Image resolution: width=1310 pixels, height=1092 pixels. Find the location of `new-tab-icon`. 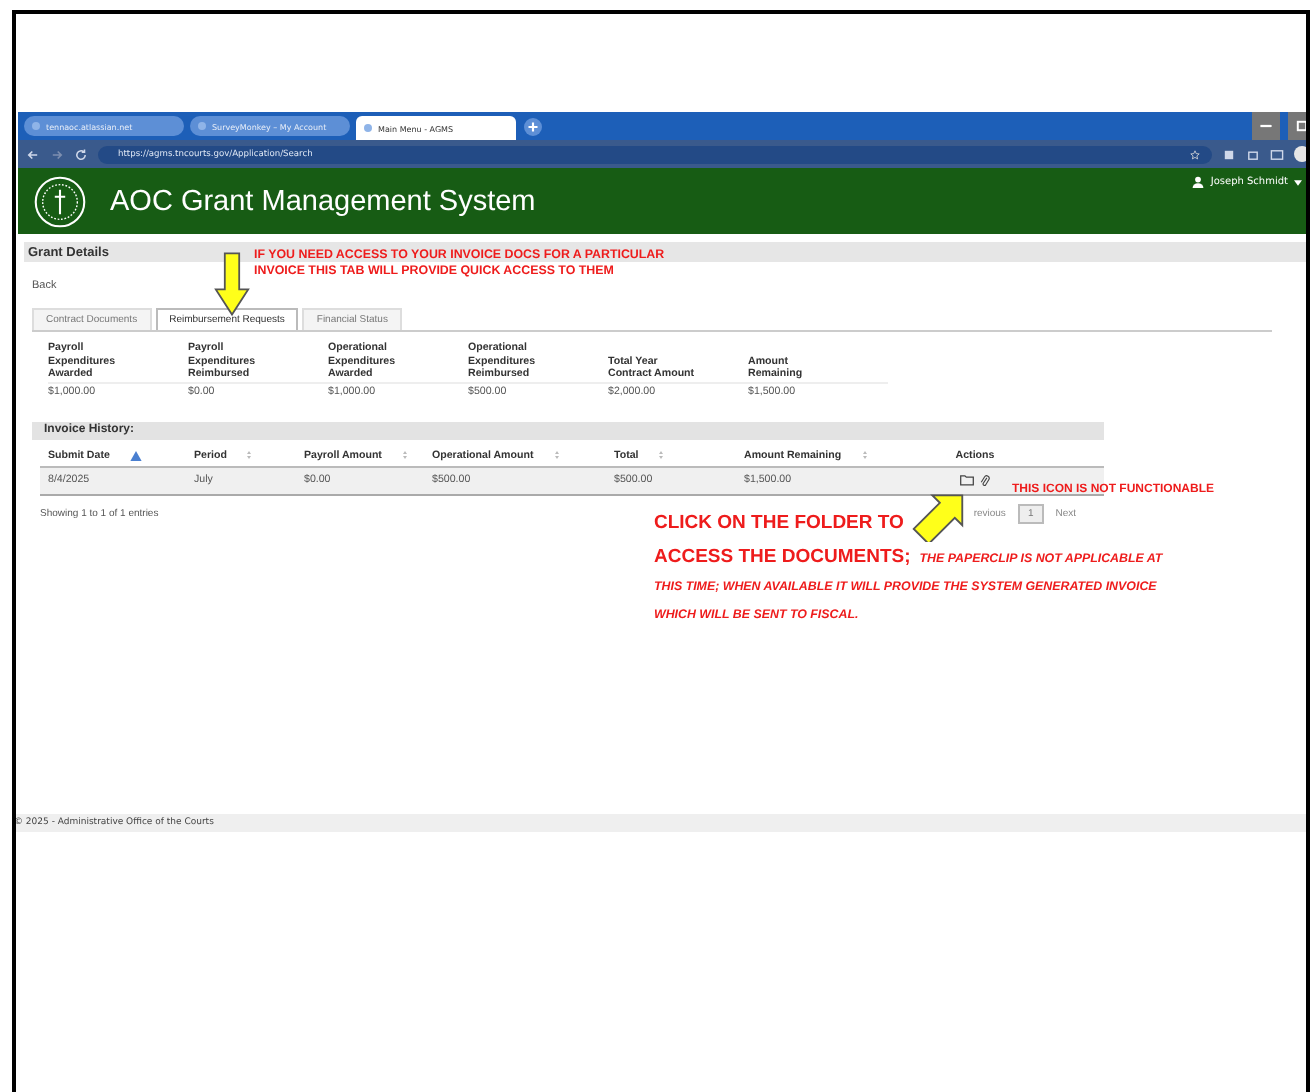

new-tab-icon is located at coordinates (533, 126).